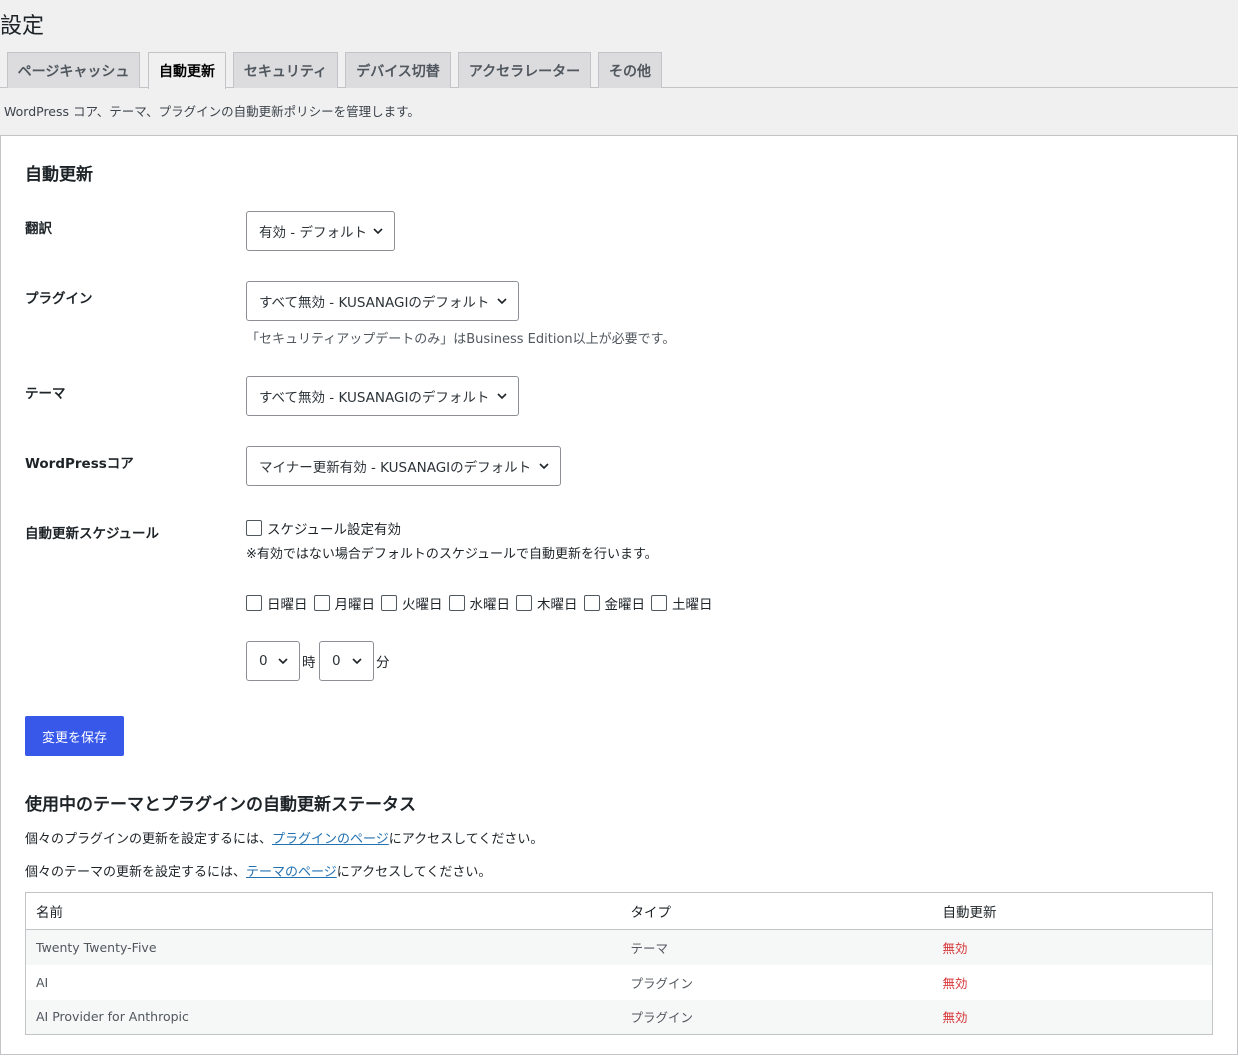  What do you see at coordinates (212, 111) in the screenshot?
I see `tab-description: WordPress コア、テーマ、プラグインの自動更新ポリシーを管理します。` at bounding box center [212, 111].